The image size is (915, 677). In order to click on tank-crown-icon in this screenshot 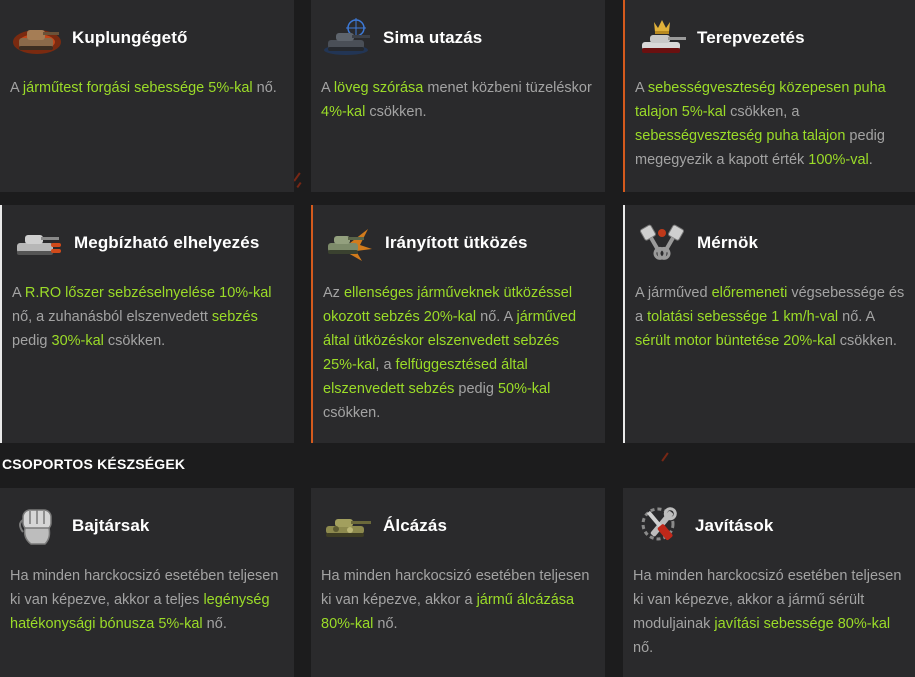, I will do `click(662, 38)`.